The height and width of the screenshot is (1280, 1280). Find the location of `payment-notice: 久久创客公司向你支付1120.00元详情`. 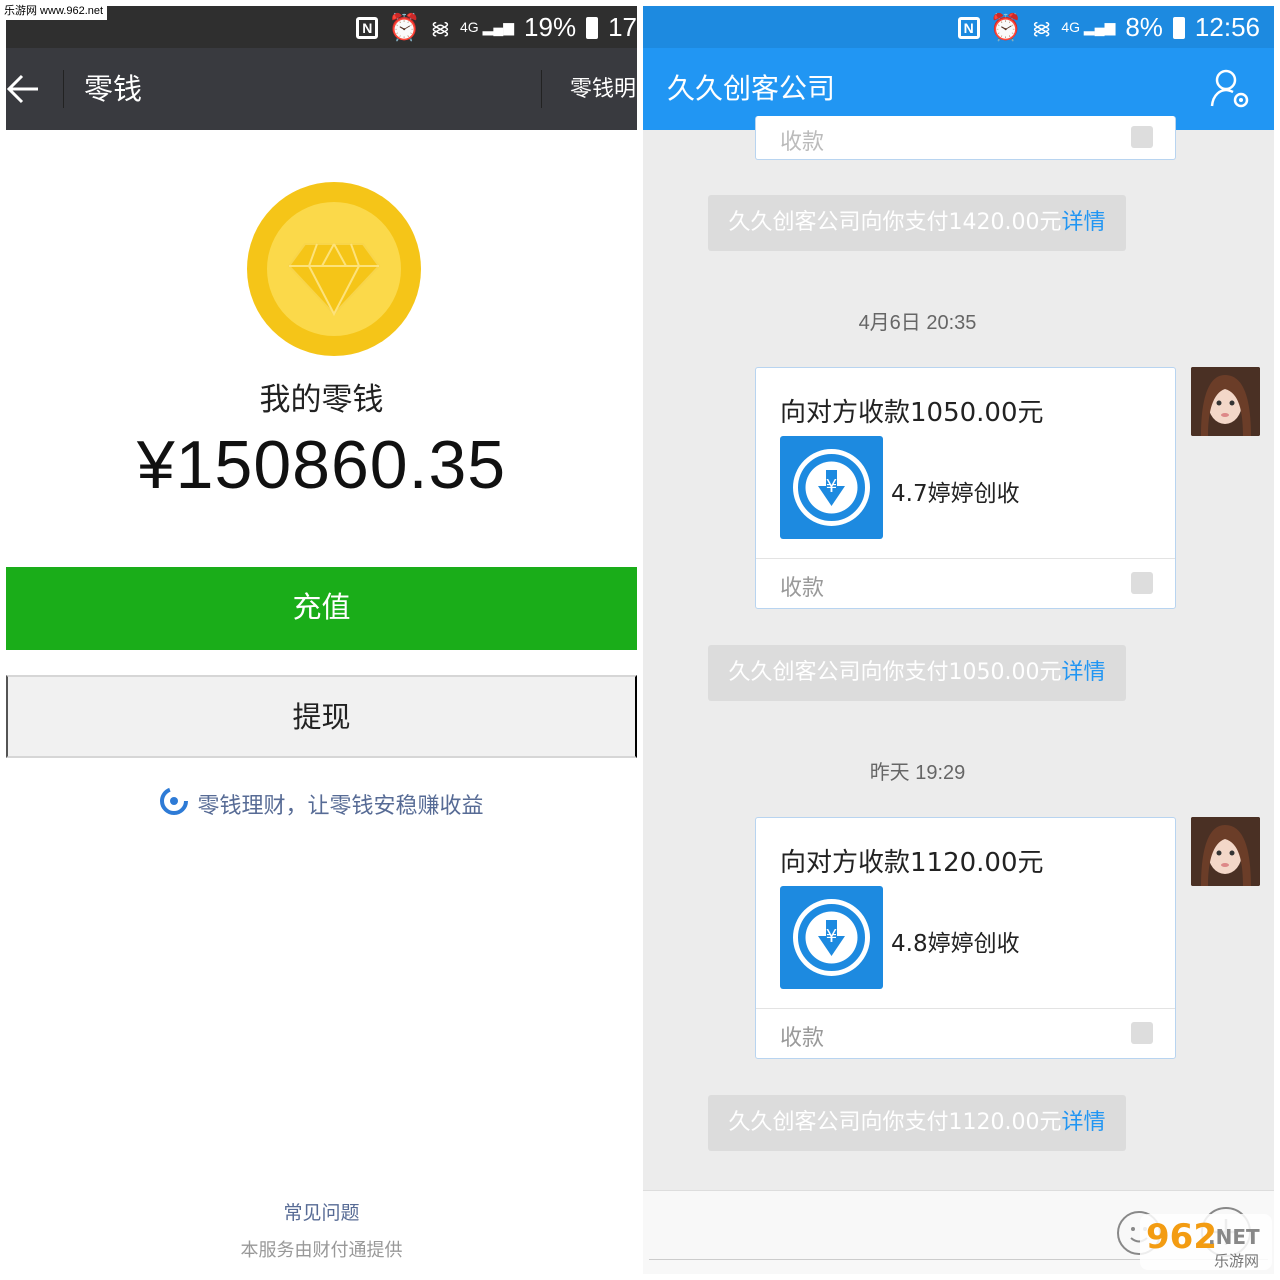

payment-notice: 久久创客公司向你支付1120.00元详情 is located at coordinates (917, 1123).